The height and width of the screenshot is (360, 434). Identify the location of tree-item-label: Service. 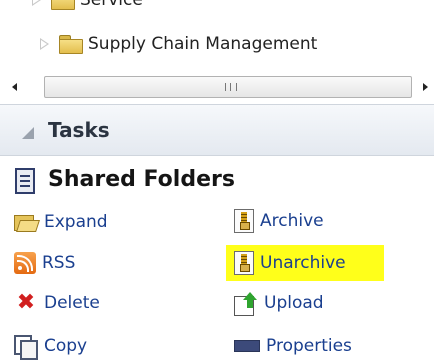
(111, 5).